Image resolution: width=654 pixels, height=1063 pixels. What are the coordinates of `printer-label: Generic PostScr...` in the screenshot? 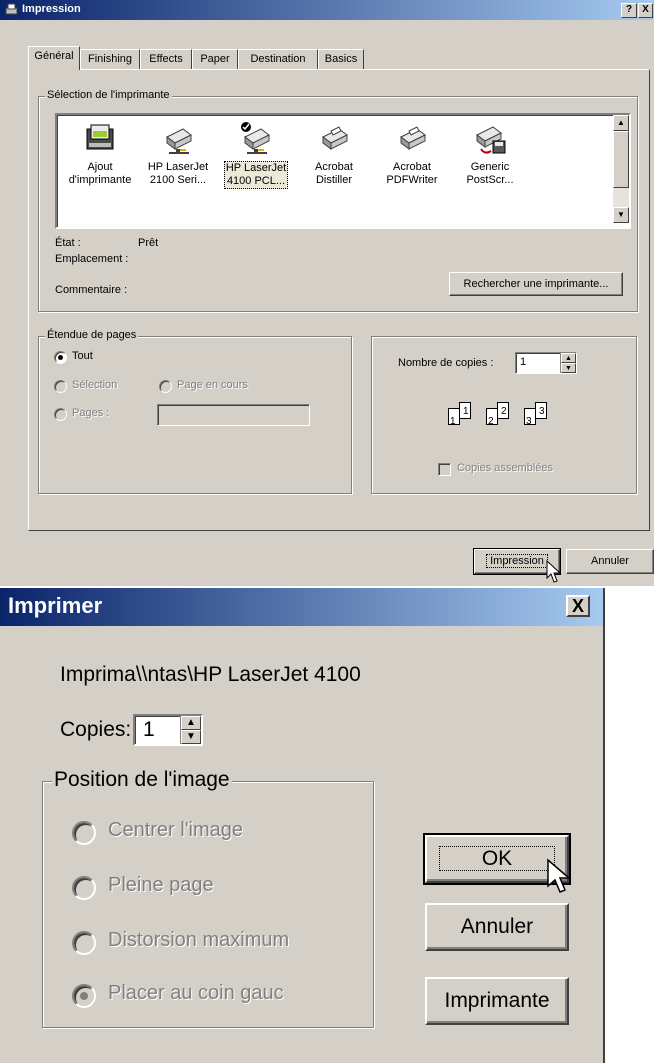 It's located at (490, 173).